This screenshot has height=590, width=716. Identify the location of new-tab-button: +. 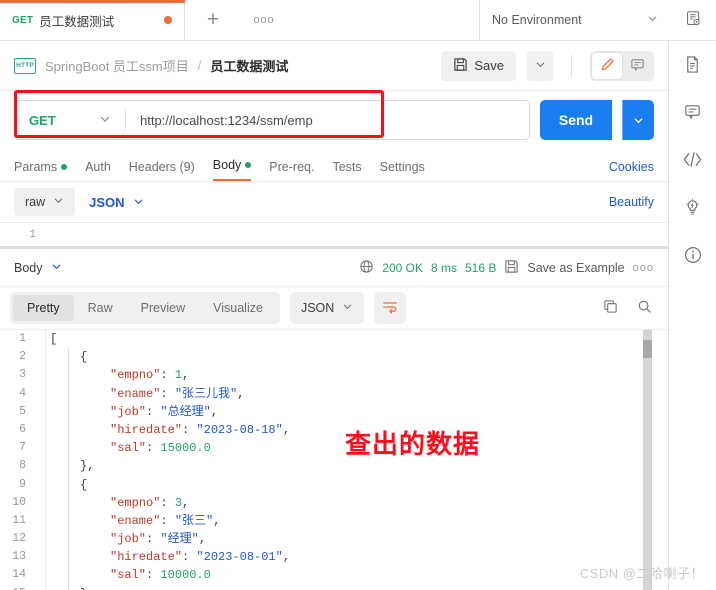
(213, 20).